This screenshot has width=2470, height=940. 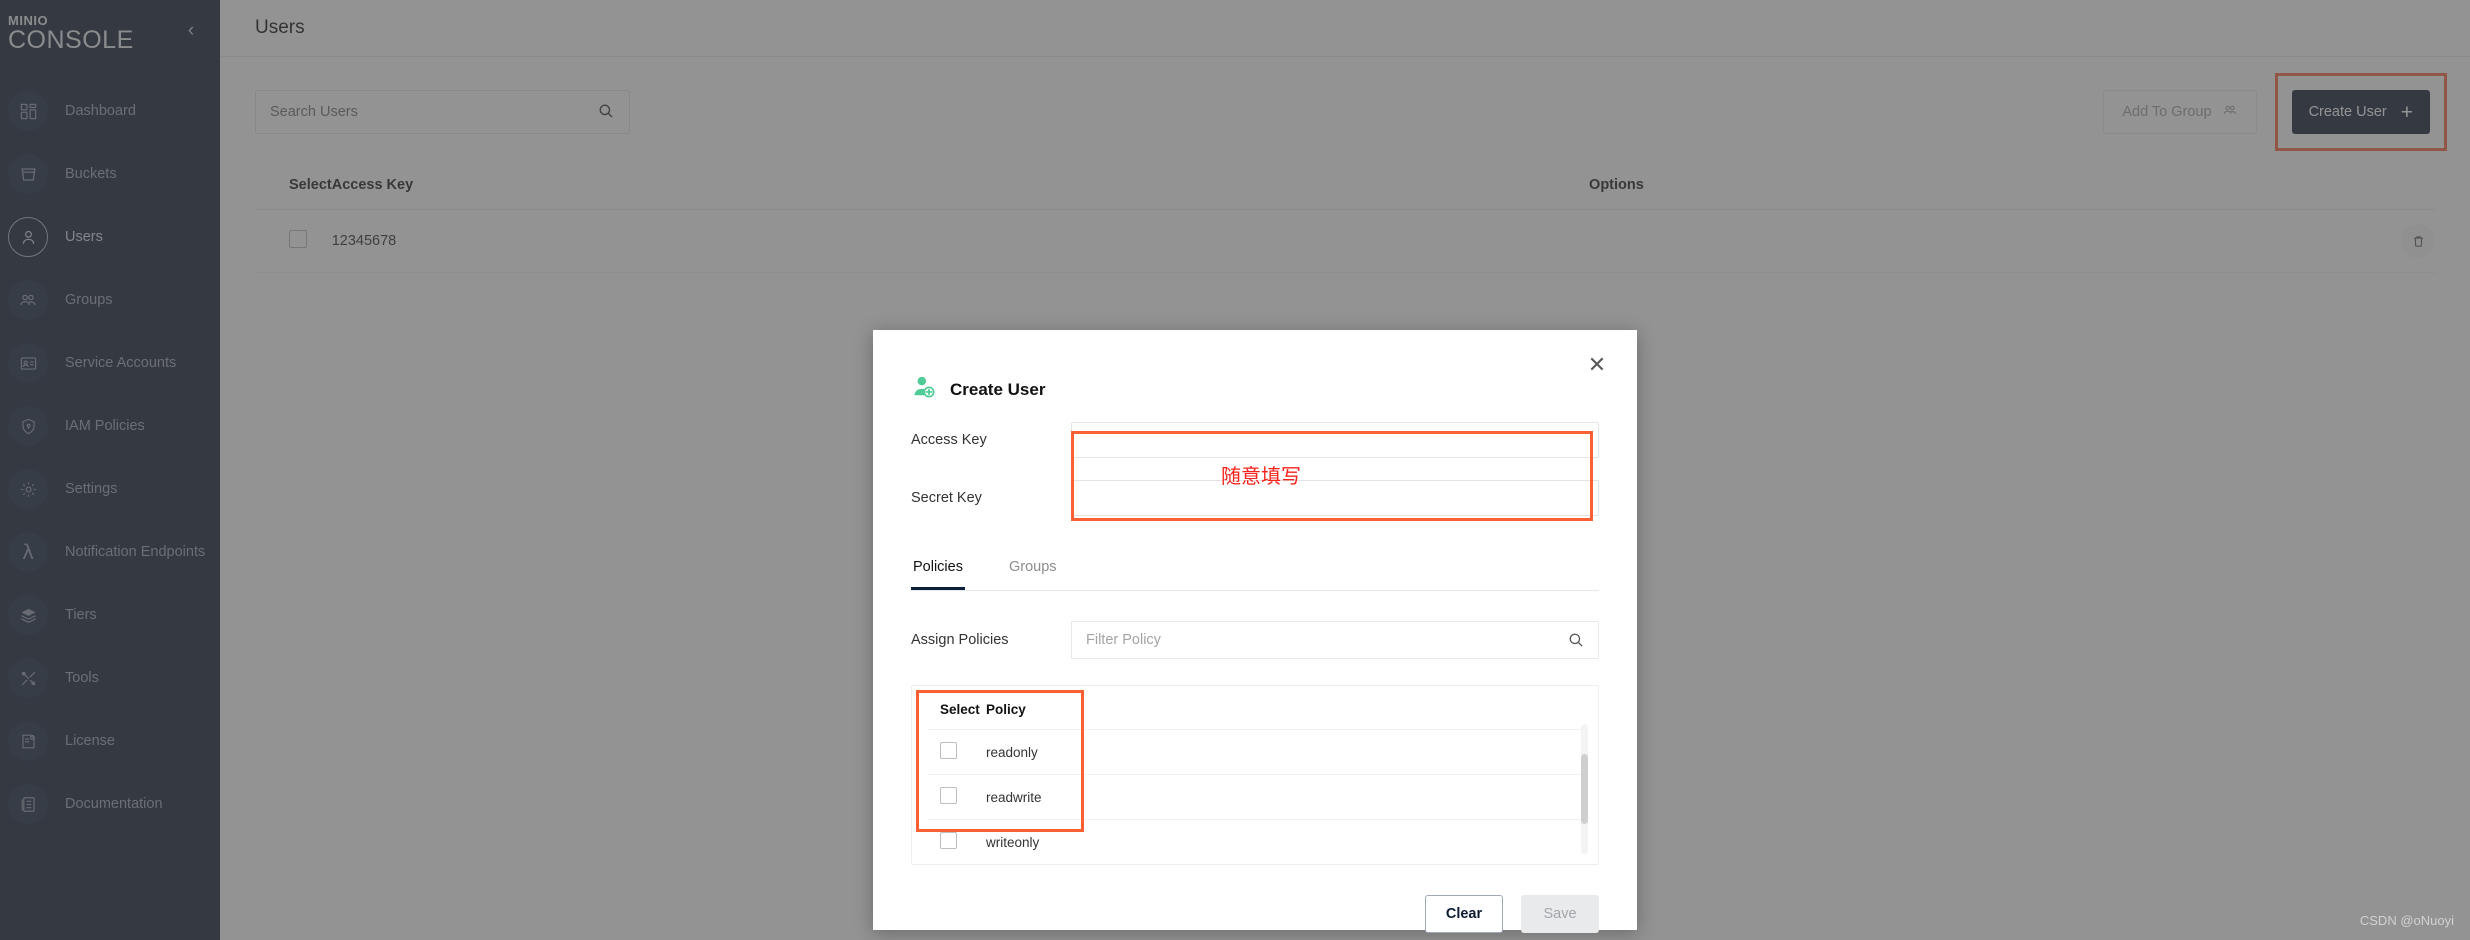 I want to click on assign-policies-row: Assign Policies, so click(x=1255, y=640).